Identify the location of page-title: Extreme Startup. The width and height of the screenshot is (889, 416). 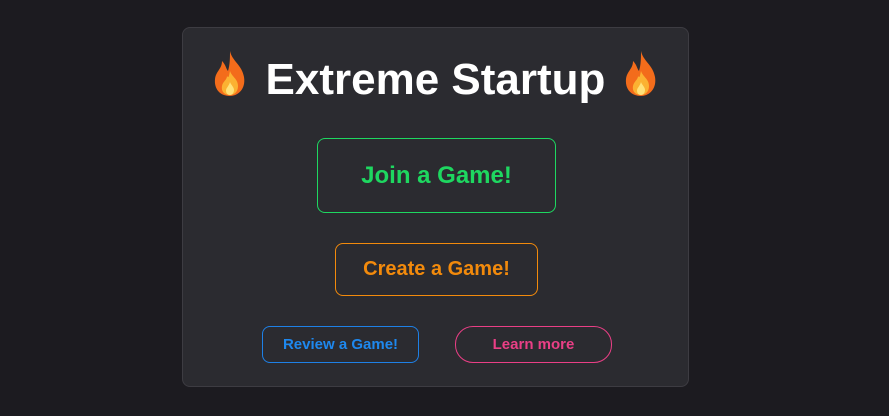
(435, 80).